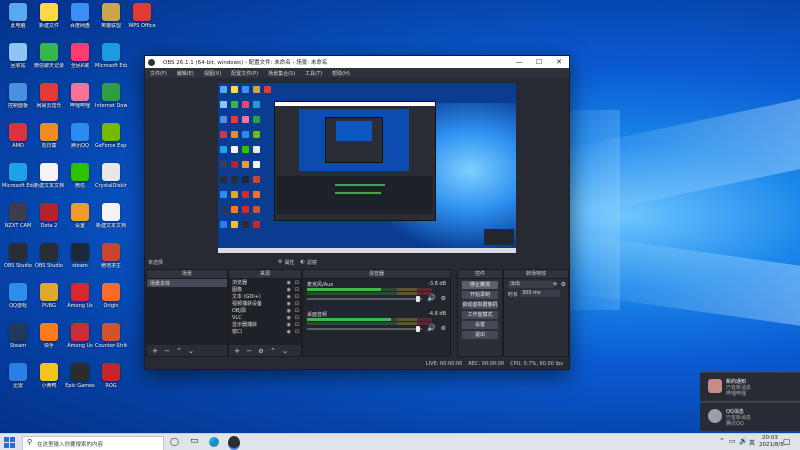 Image resolution: width=800 pixels, height=450 pixels. What do you see at coordinates (771, 445) in the screenshot?
I see `clock-date: 2021/8/5` at bounding box center [771, 445].